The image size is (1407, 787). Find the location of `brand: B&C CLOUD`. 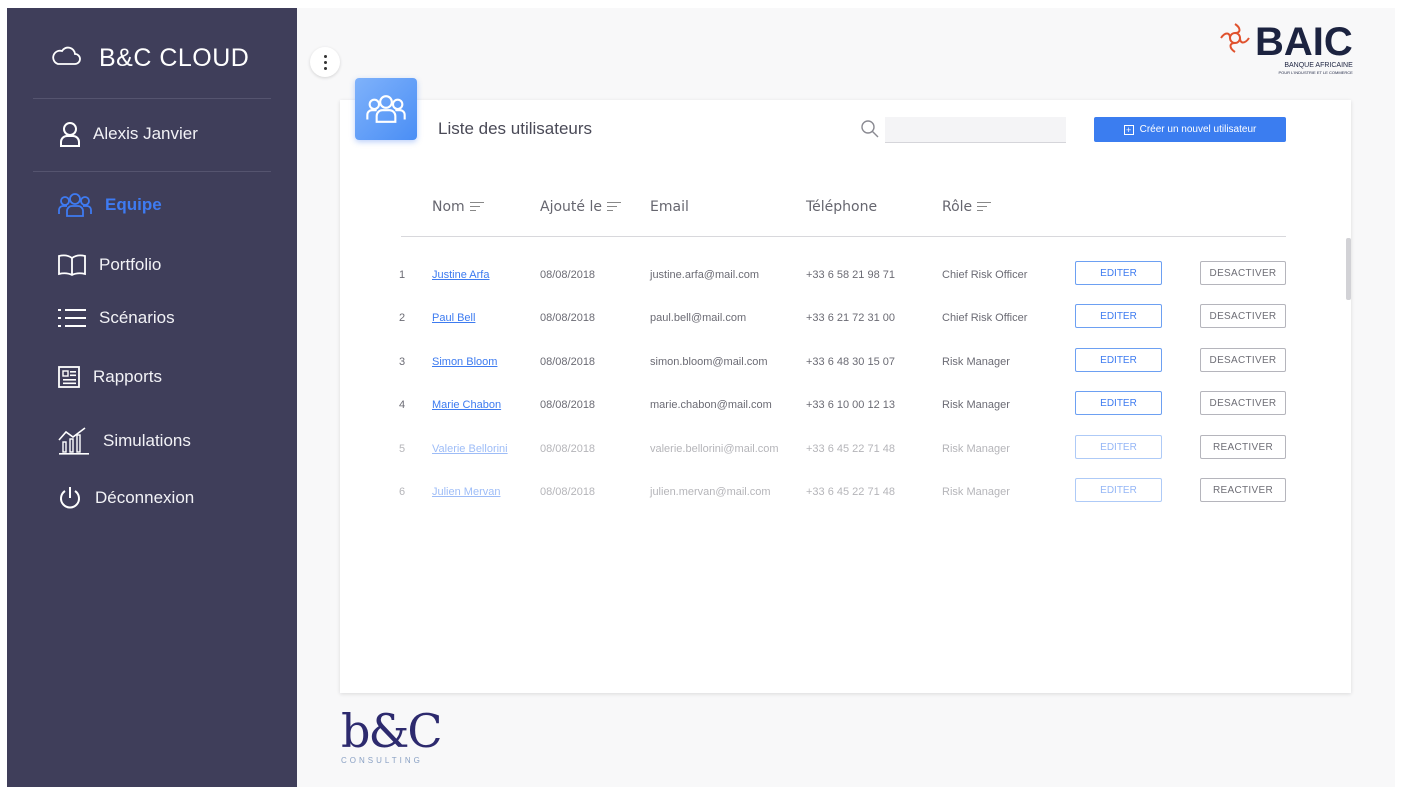

brand: B&C CLOUD is located at coordinates (150, 58).